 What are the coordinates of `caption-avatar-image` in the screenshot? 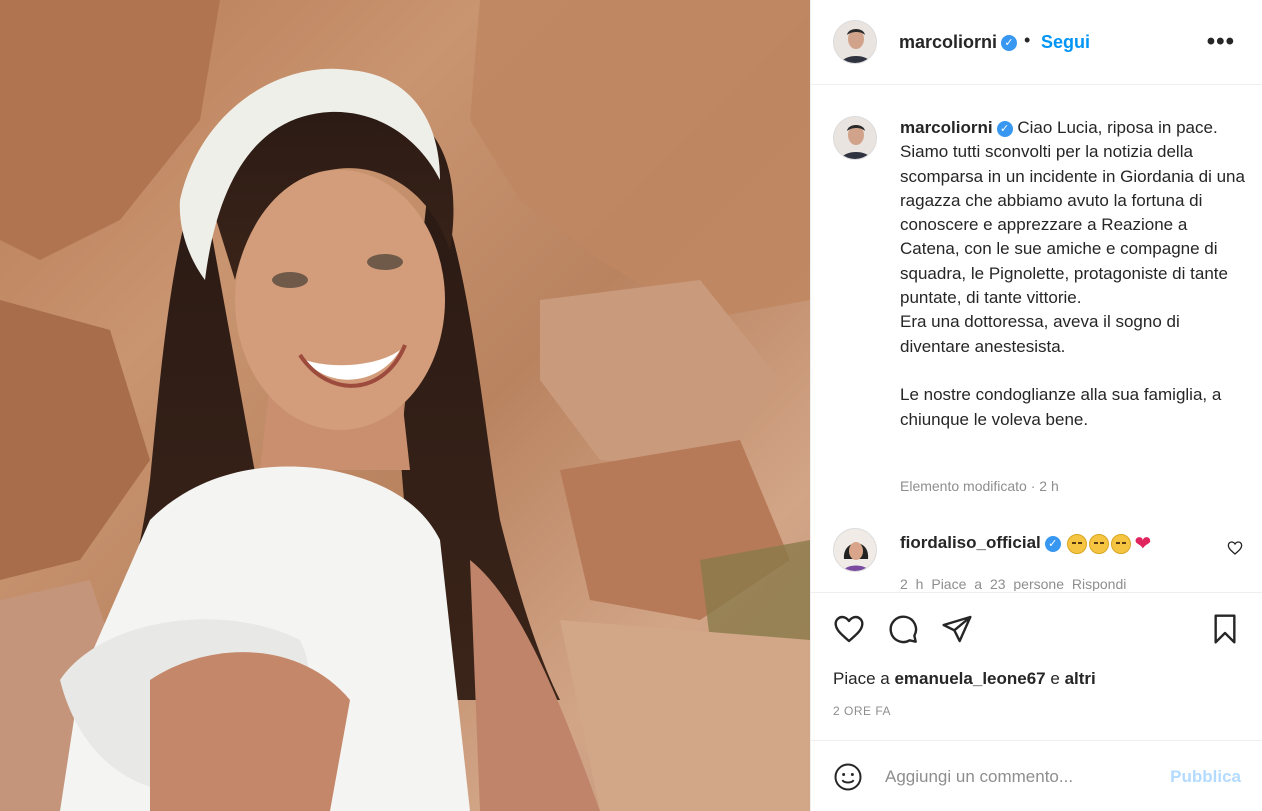 It's located at (855, 138).